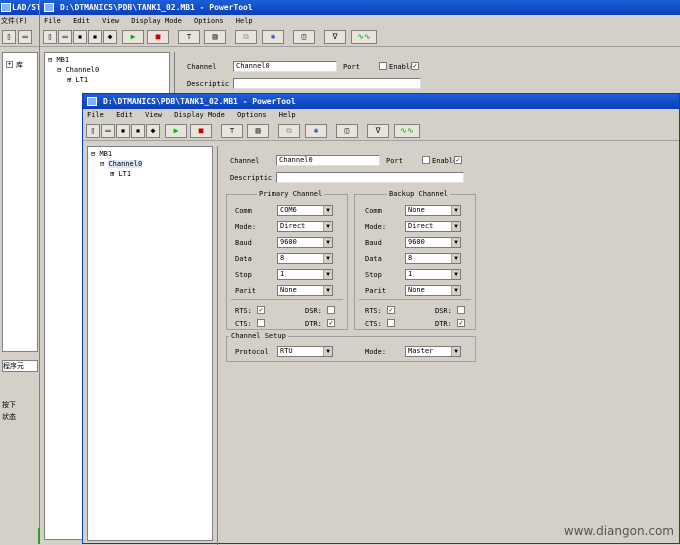  Describe the element at coordinates (433, 290) in the screenshot. I see `backup-parity-select: None ▼` at that location.